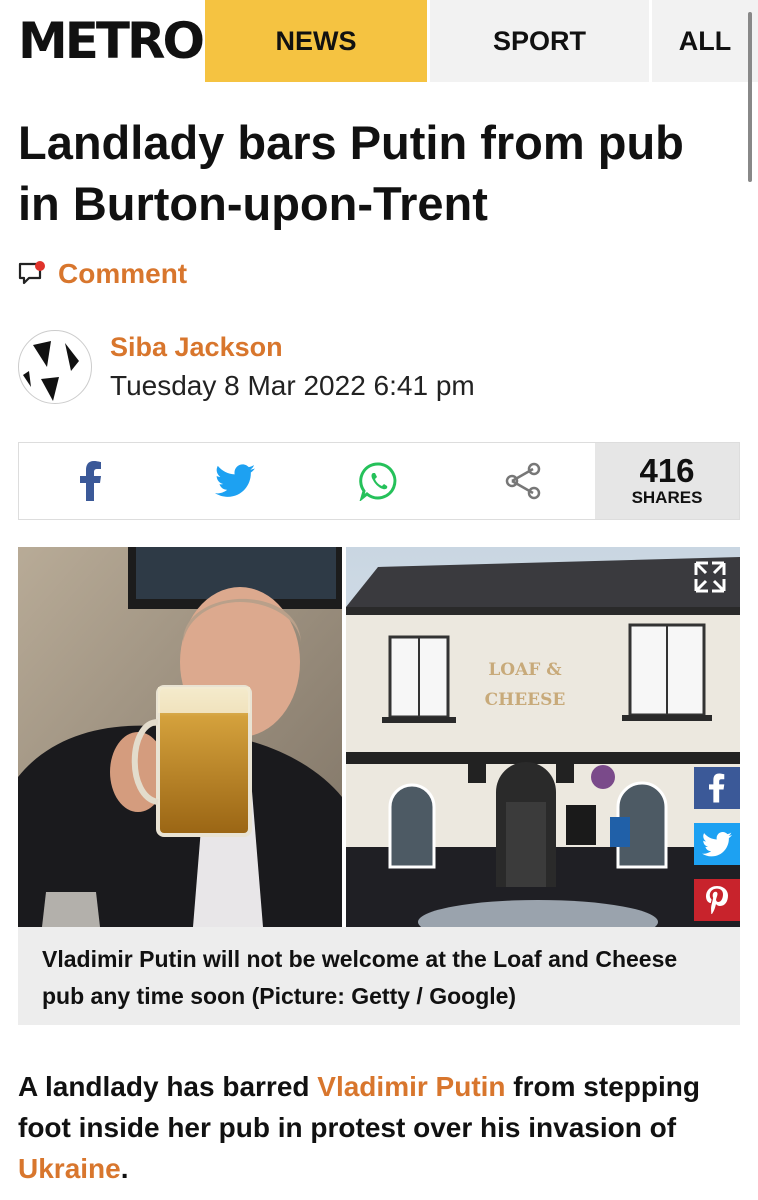 This screenshot has height=1200, width=758. What do you see at coordinates (111, 41) in the screenshot?
I see `logo-text: METRO` at bounding box center [111, 41].